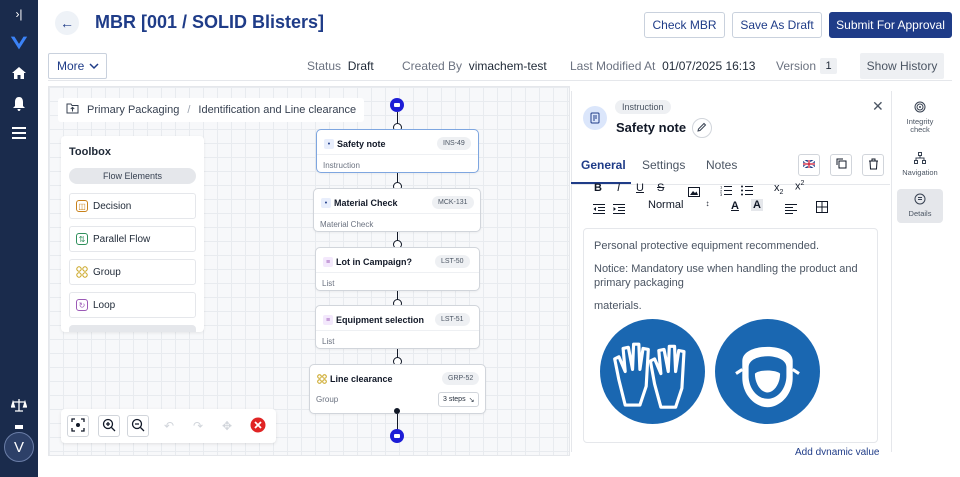 The width and height of the screenshot is (960, 477). Describe the element at coordinates (663, 165) in the screenshot. I see `tab-settings: Settings` at that location.